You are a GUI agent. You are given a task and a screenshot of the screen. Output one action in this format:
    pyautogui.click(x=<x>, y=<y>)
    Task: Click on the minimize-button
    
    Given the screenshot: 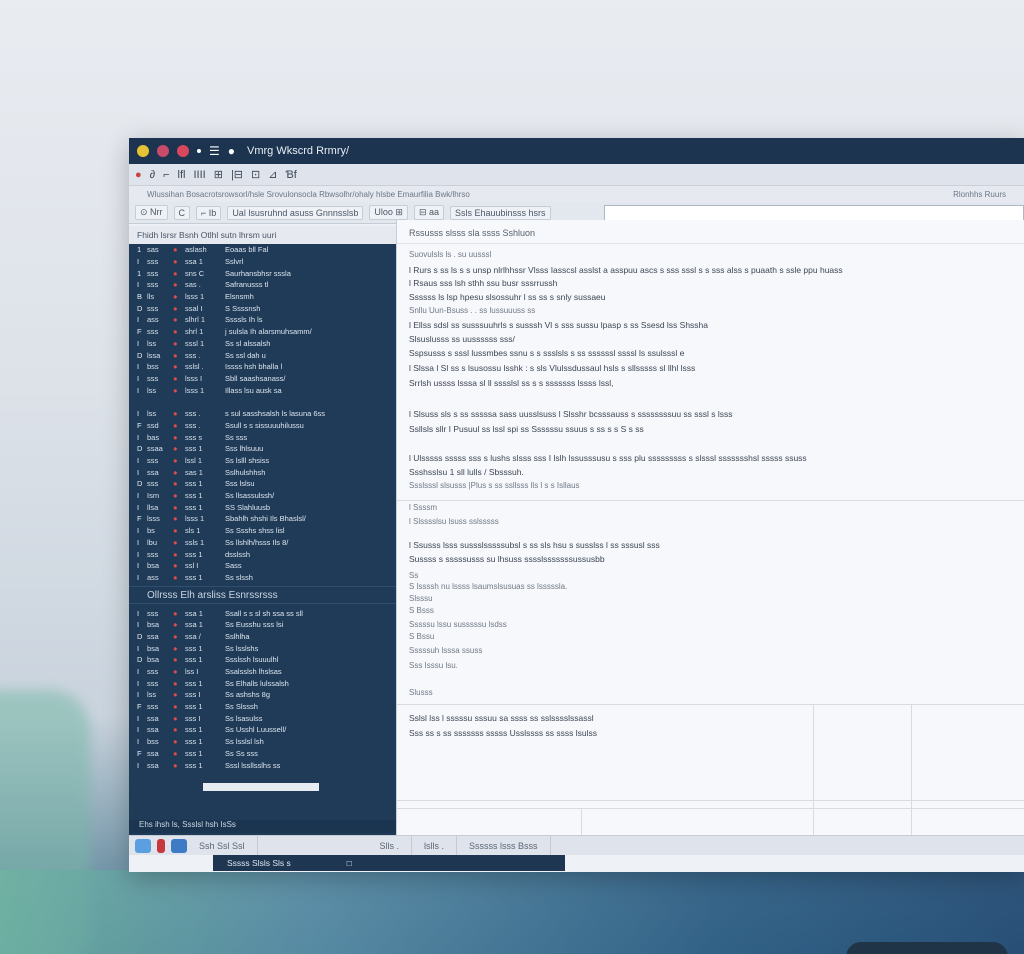 What is the action you would take?
    pyautogui.click(x=143, y=151)
    